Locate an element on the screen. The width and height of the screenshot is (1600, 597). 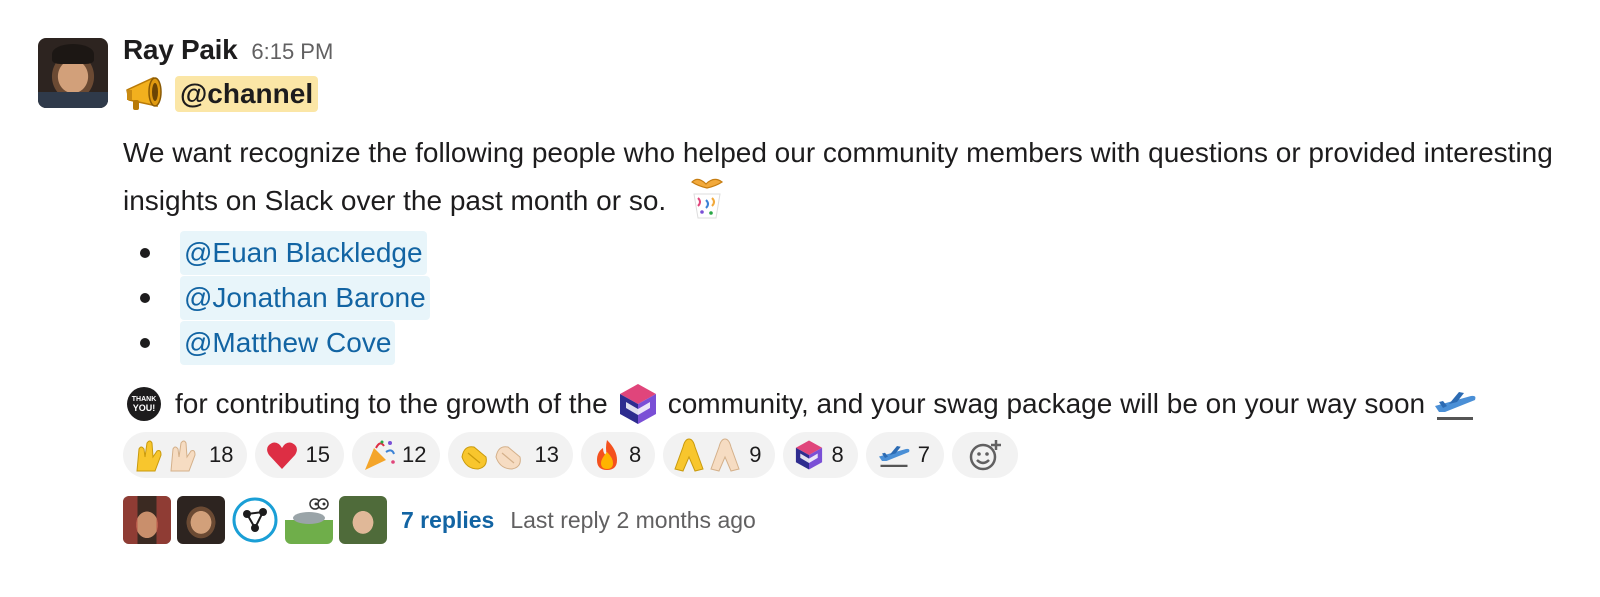
thread-summary: 7 replies Last reply 2 months ago is located at coordinates (439, 520).